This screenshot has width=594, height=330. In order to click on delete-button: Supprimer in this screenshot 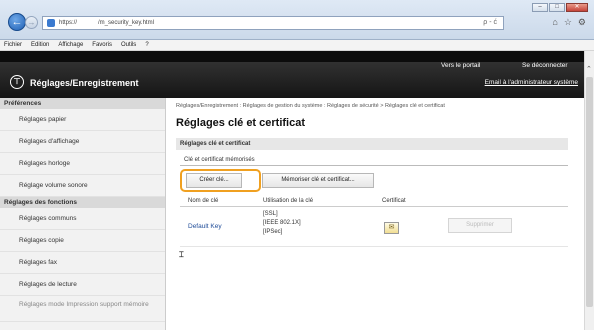, I will do `click(480, 225)`.